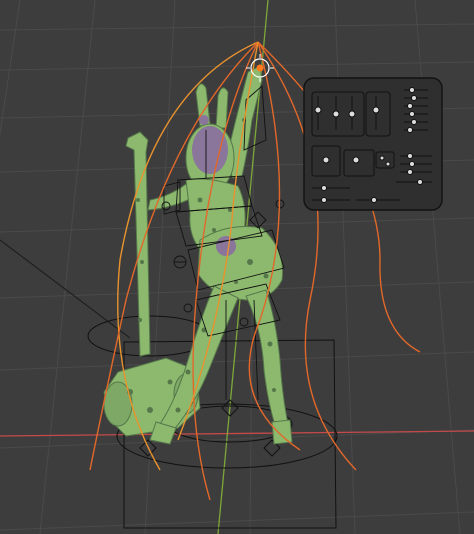 Image resolution: width=474 pixels, height=534 pixels. Describe the element at coordinates (65, 289) in the screenshot. I see `camera-frustum-line` at that location.